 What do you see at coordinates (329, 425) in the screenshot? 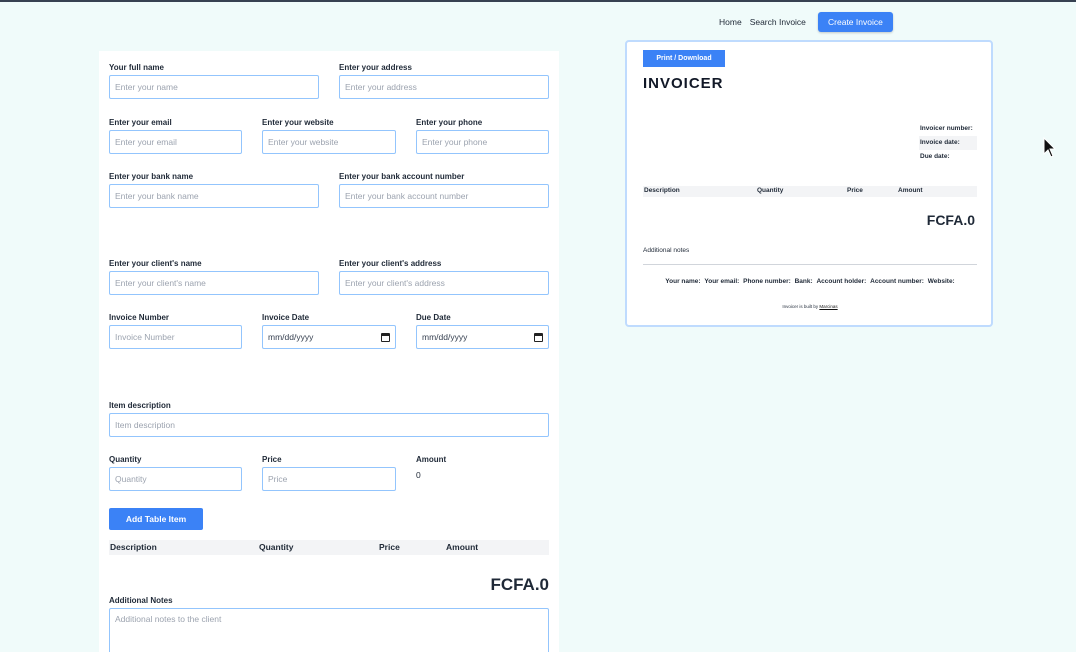
I see `item-description-input` at bounding box center [329, 425].